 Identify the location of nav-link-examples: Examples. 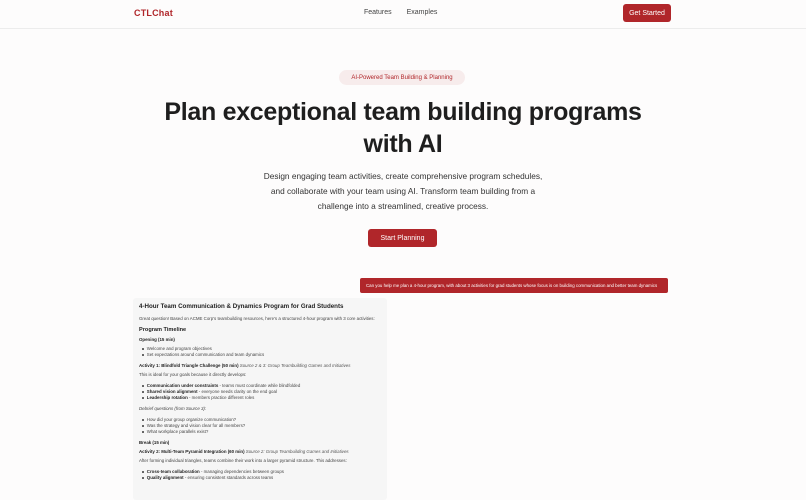
(422, 12).